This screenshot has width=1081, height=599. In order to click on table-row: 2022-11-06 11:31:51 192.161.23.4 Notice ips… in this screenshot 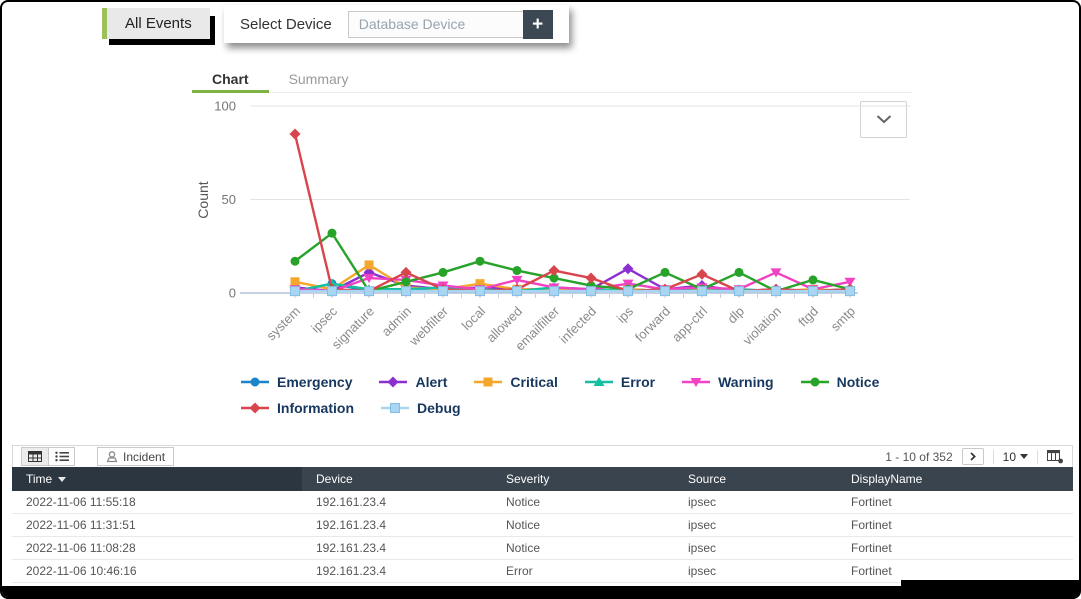, I will do `click(542, 525)`.